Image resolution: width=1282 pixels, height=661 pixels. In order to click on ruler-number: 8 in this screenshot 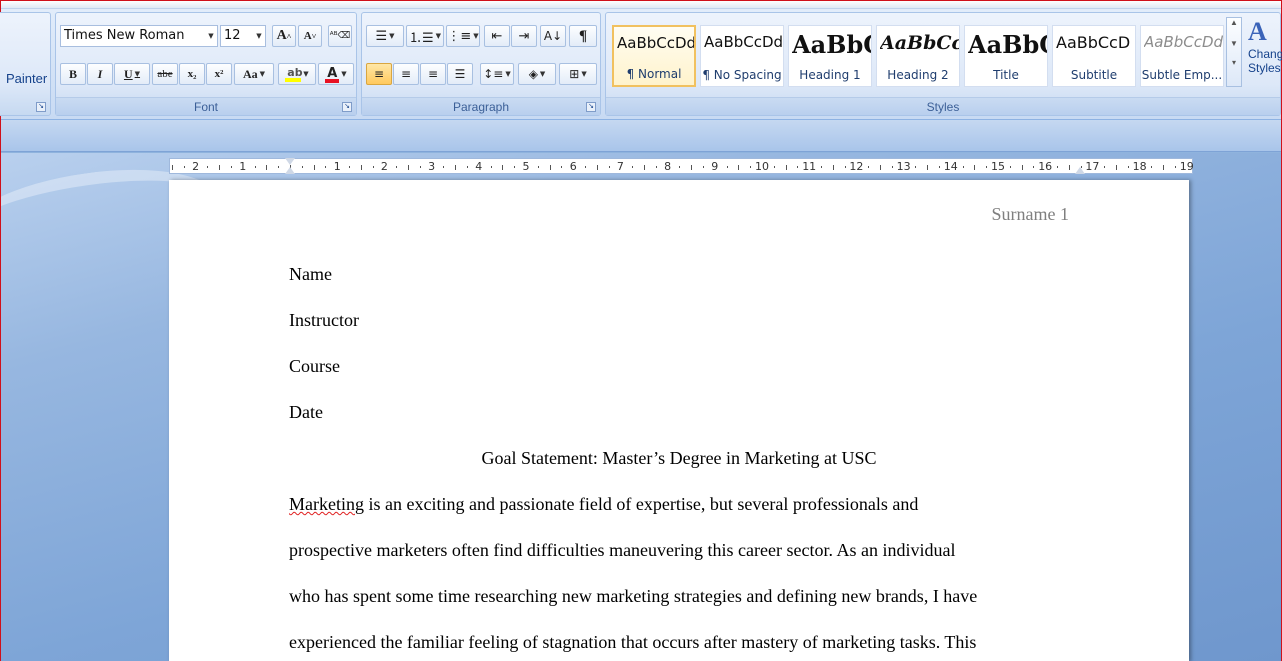, I will do `click(668, 166)`.